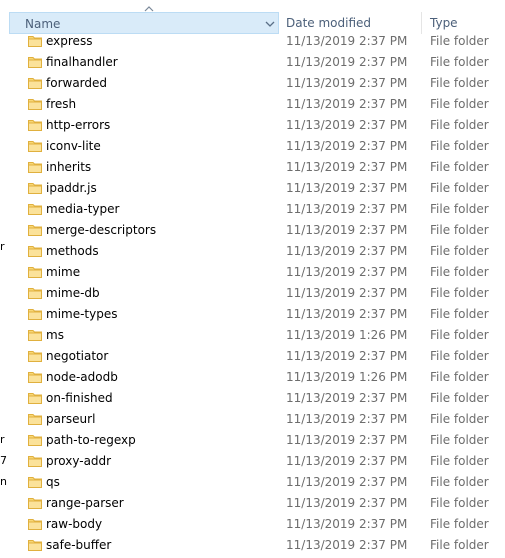 The height and width of the screenshot is (558, 505). I want to click on chevron-down-icon, so click(270, 24).